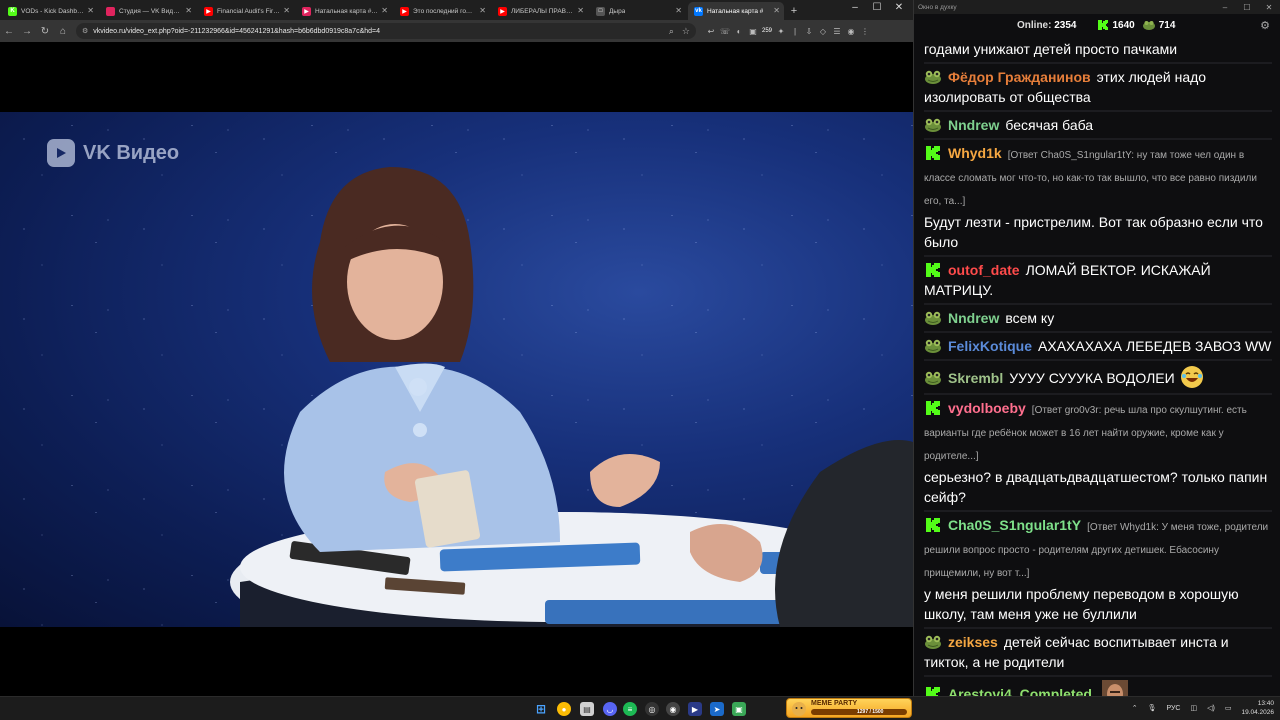 Image resolution: width=1280 pixels, height=720 pixels. What do you see at coordinates (823, 31) in the screenshot?
I see `extension-icon: ◇` at bounding box center [823, 31].